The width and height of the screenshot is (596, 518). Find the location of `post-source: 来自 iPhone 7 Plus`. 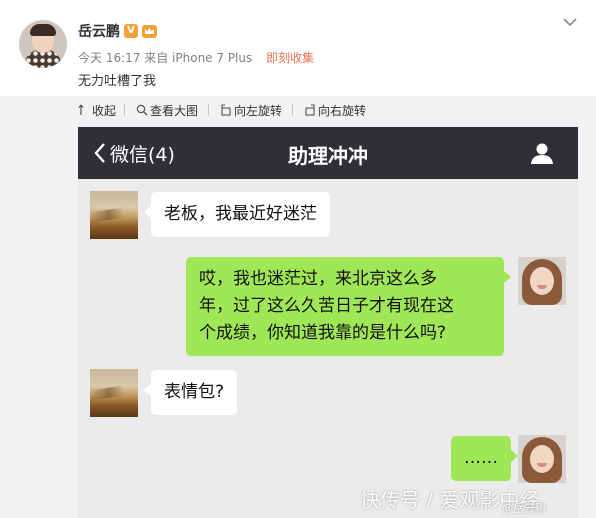

post-source: 来自 iPhone 7 Plus is located at coordinates (198, 58).